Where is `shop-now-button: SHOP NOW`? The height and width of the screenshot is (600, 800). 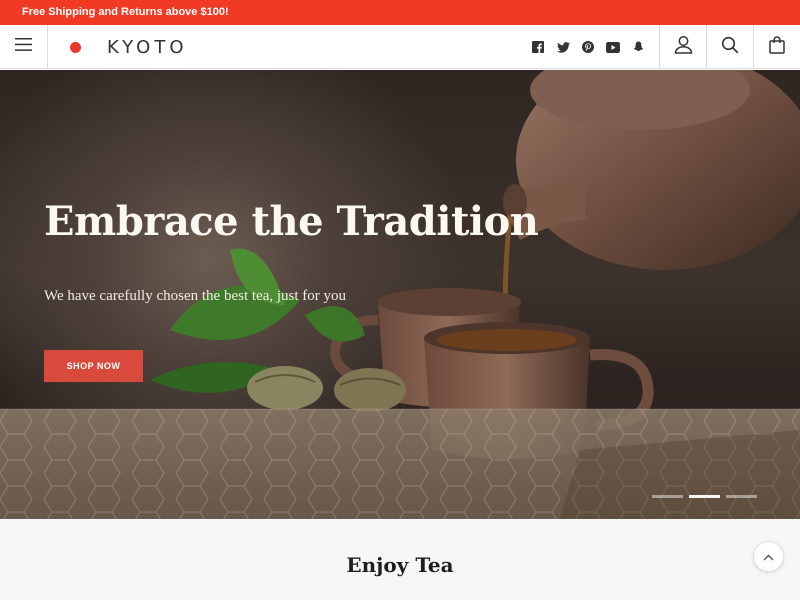
shop-now-button: SHOP NOW is located at coordinates (93, 366).